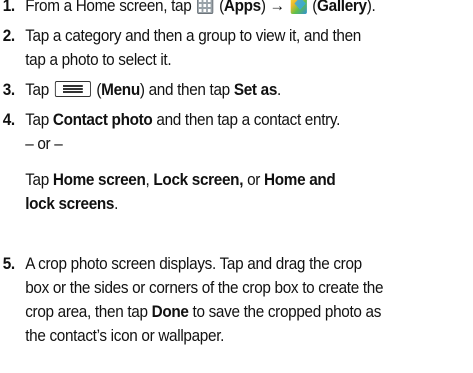  I want to click on apps-grid-icon, so click(205, 7).